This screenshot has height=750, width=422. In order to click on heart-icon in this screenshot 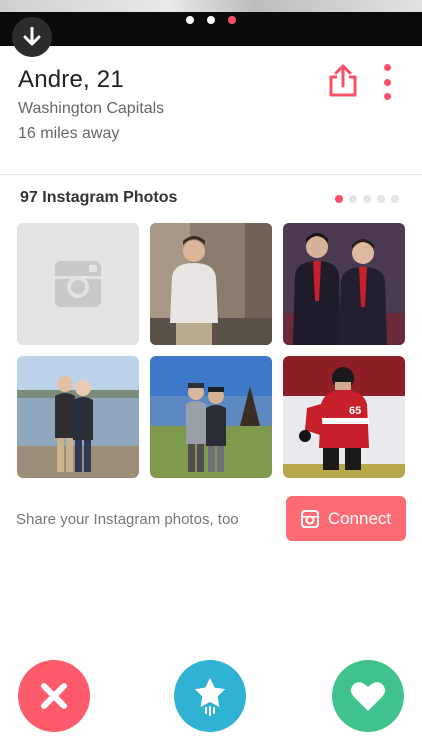, I will do `click(368, 696)`.